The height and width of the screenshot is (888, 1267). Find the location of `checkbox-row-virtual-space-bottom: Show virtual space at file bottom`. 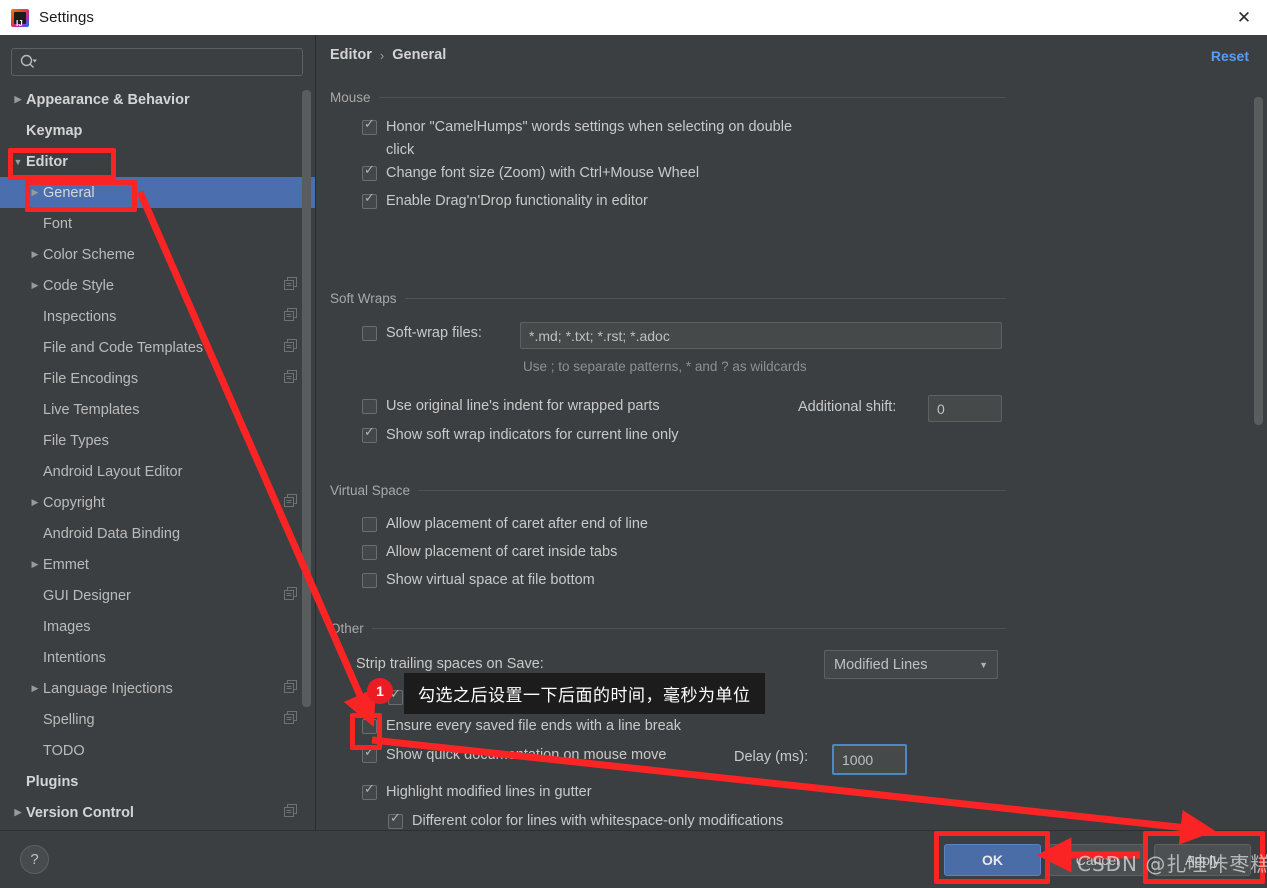

checkbox-row-virtual-space-bottom: Show virtual space at file bottom is located at coordinates (684, 583).